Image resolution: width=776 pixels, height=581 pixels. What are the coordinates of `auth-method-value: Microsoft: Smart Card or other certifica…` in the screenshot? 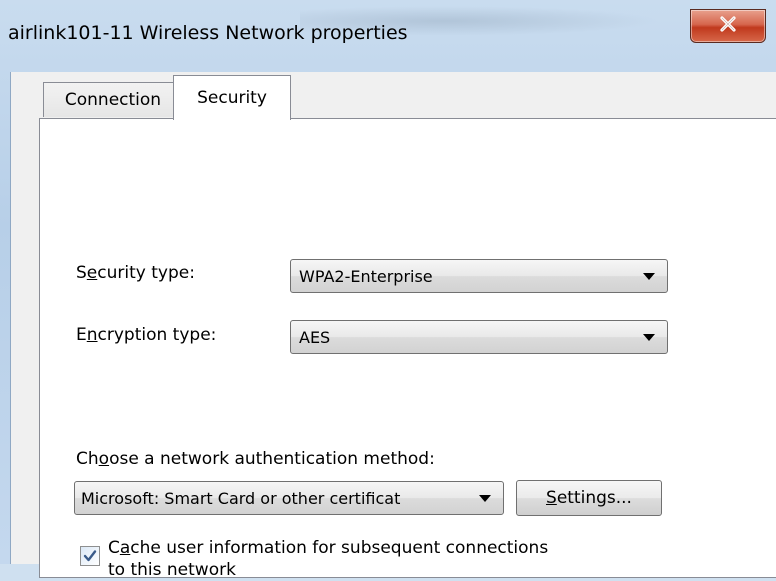 It's located at (241, 498).